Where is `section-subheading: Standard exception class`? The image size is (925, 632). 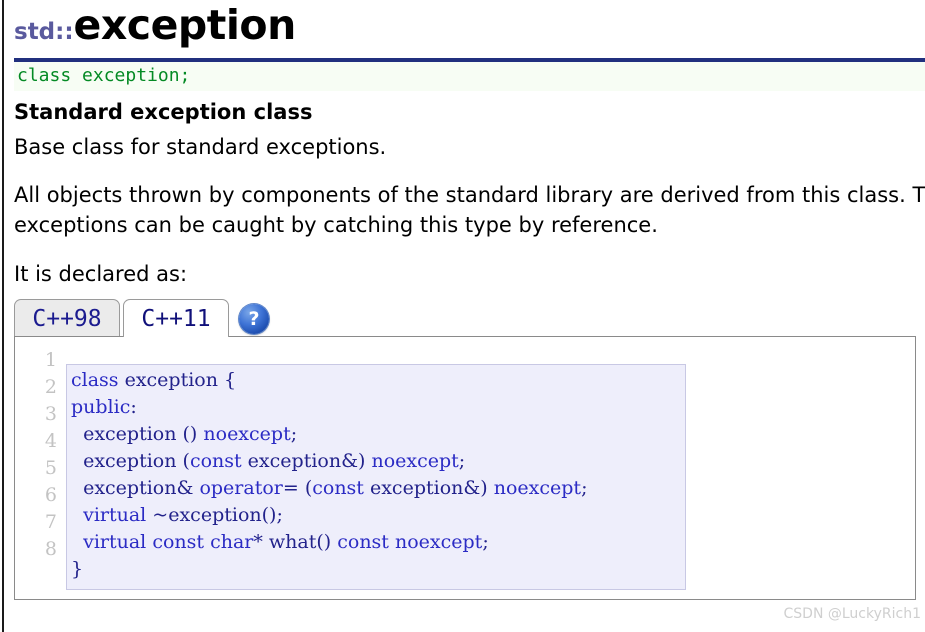 section-subheading: Standard exception class is located at coordinates (163, 112).